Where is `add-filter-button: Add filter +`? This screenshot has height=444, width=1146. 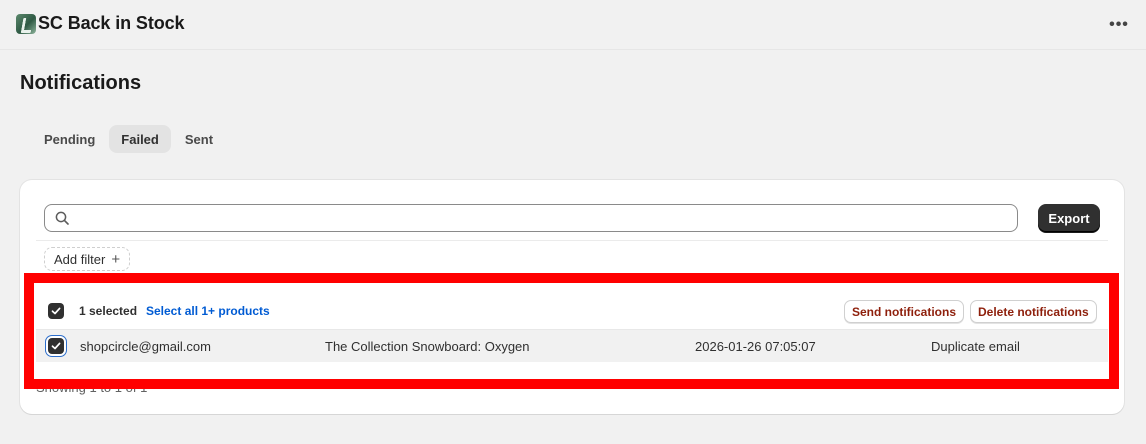 add-filter-button: Add filter + is located at coordinates (87, 259).